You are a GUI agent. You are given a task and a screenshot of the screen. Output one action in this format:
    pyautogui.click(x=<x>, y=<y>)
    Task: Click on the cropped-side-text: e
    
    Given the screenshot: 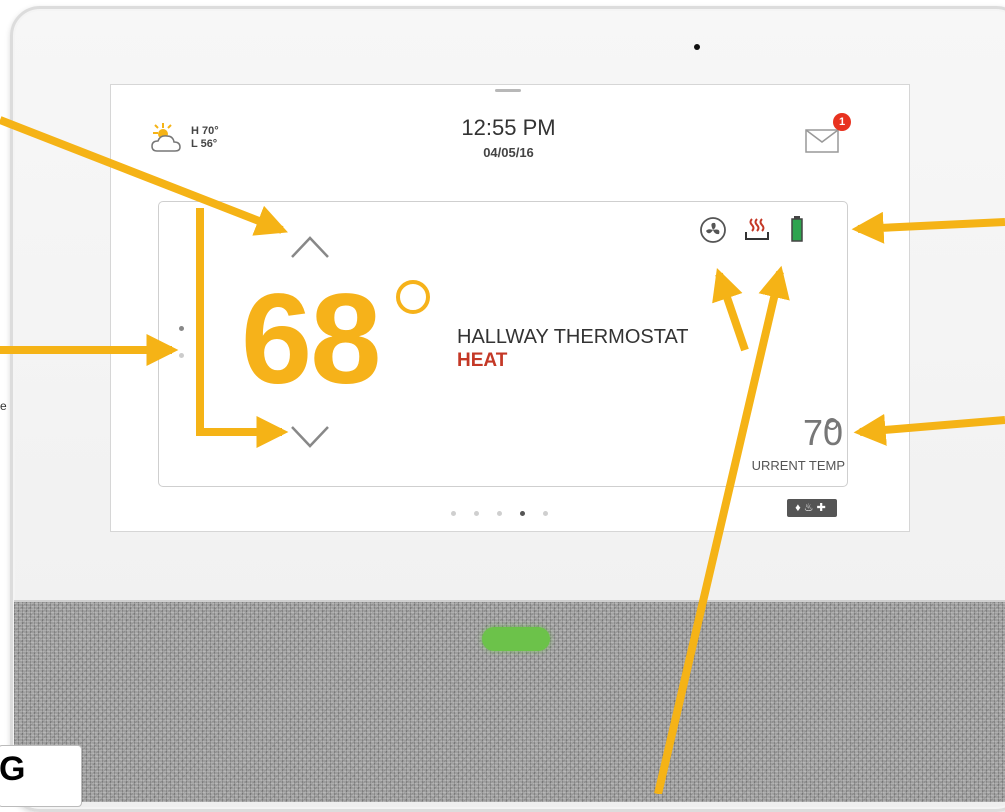 What is the action you would take?
    pyautogui.click(x=3, y=406)
    